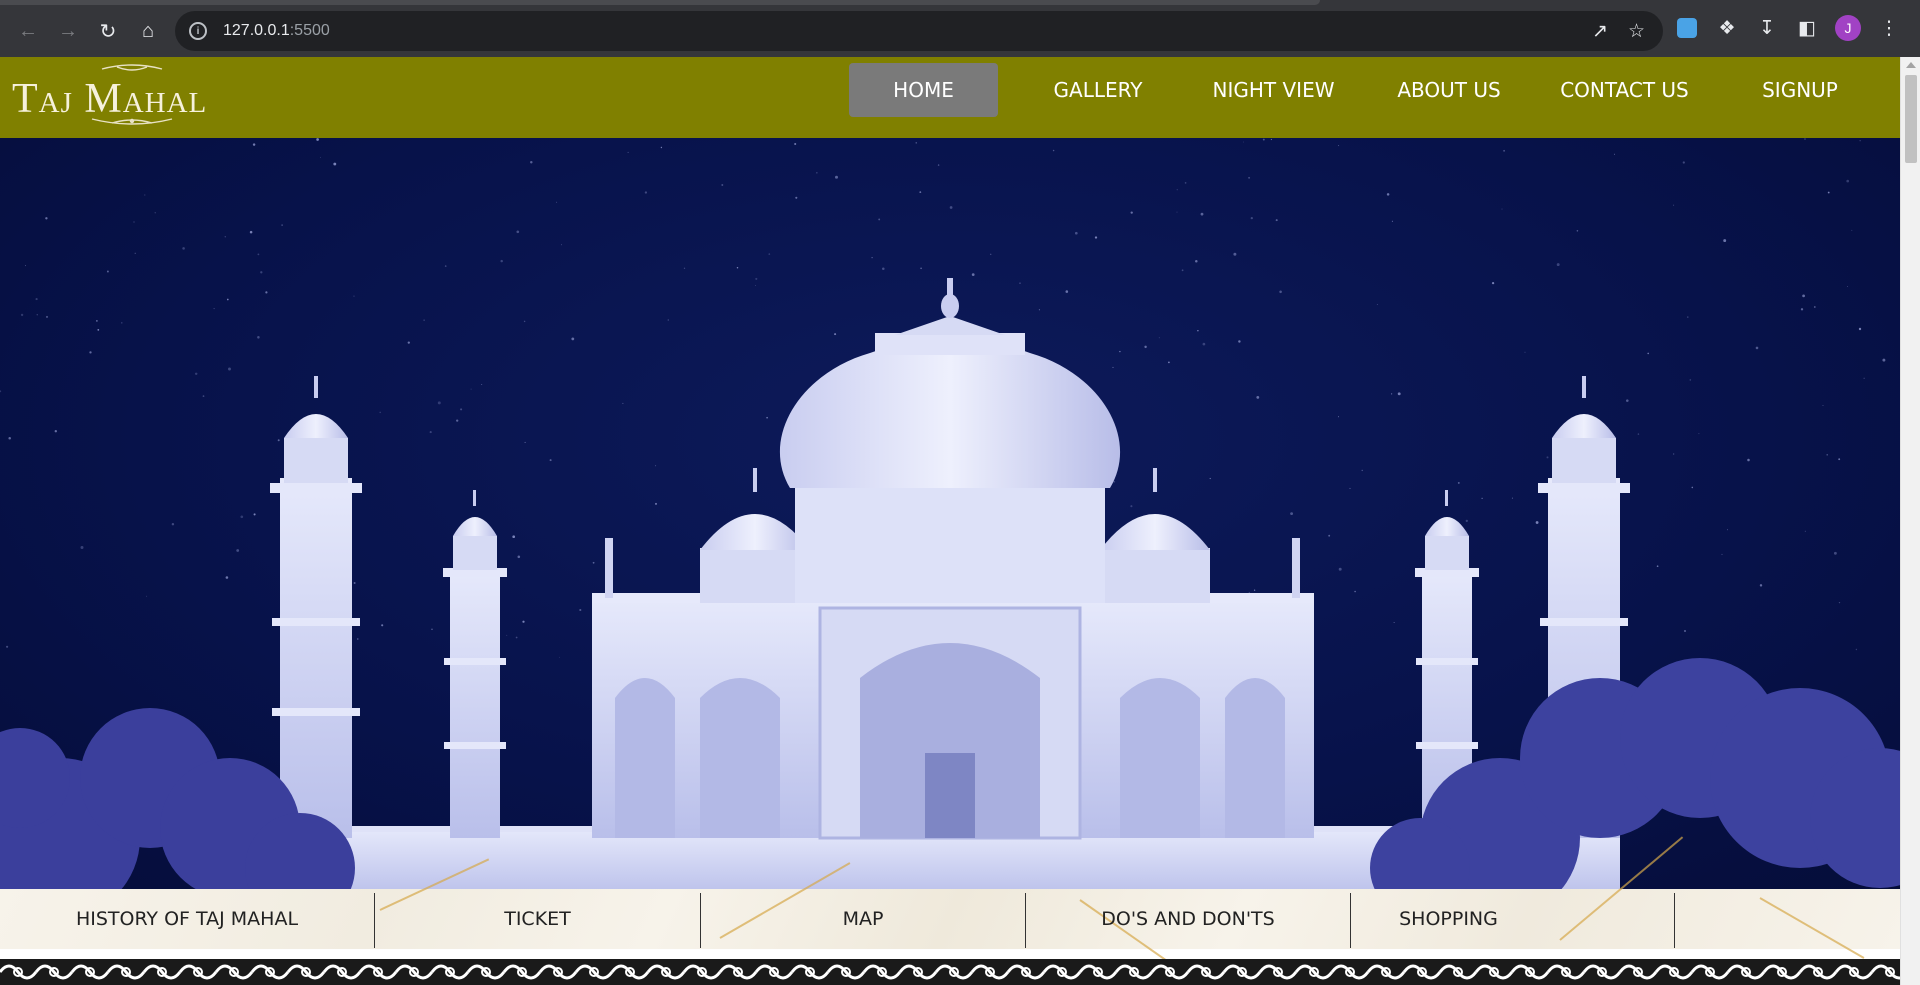 The height and width of the screenshot is (985, 1920). Describe the element at coordinates (1188, 919) in the screenshot. I see `menu-dos-and-donts: DO'S AND DON'TS` at that location.